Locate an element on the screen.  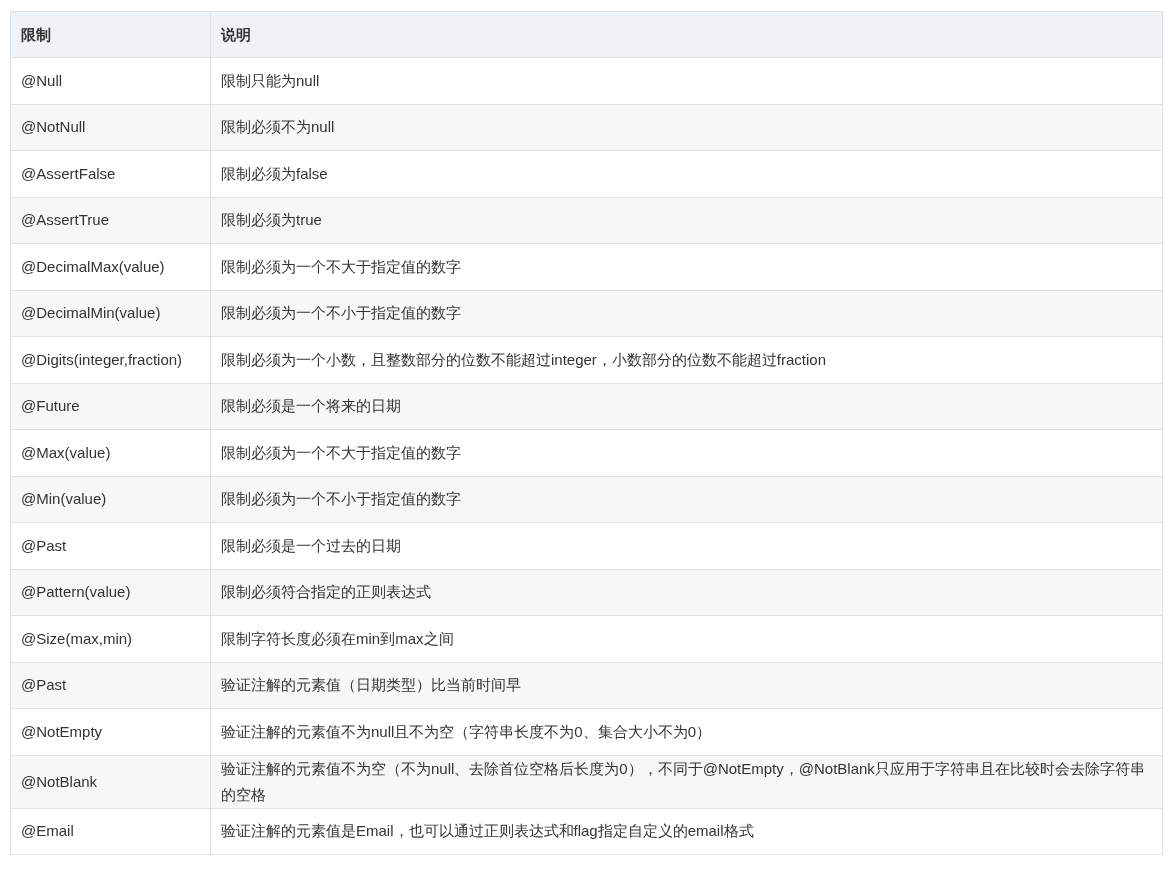
table-cell: 验证注解的元素值（日期类型）比当前时间早 is located at coordinates (686, 685).